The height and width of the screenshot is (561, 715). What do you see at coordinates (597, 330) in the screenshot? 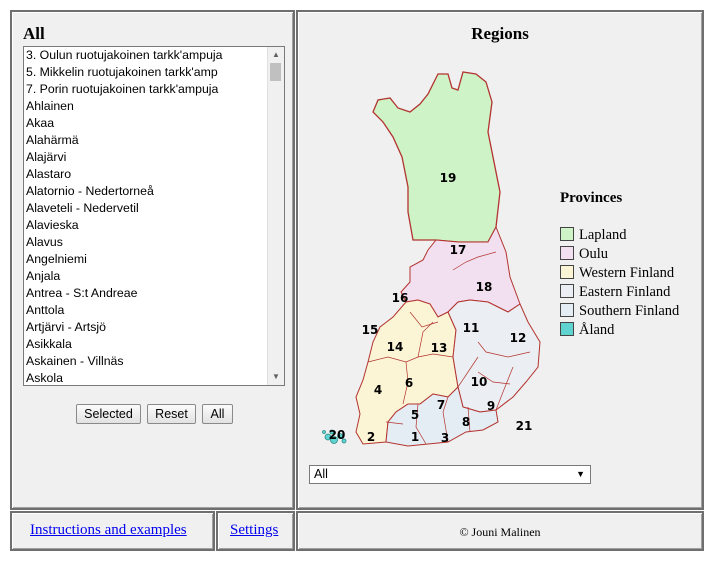
I see `legend-label: Åland` at bounding box center [597, 330].